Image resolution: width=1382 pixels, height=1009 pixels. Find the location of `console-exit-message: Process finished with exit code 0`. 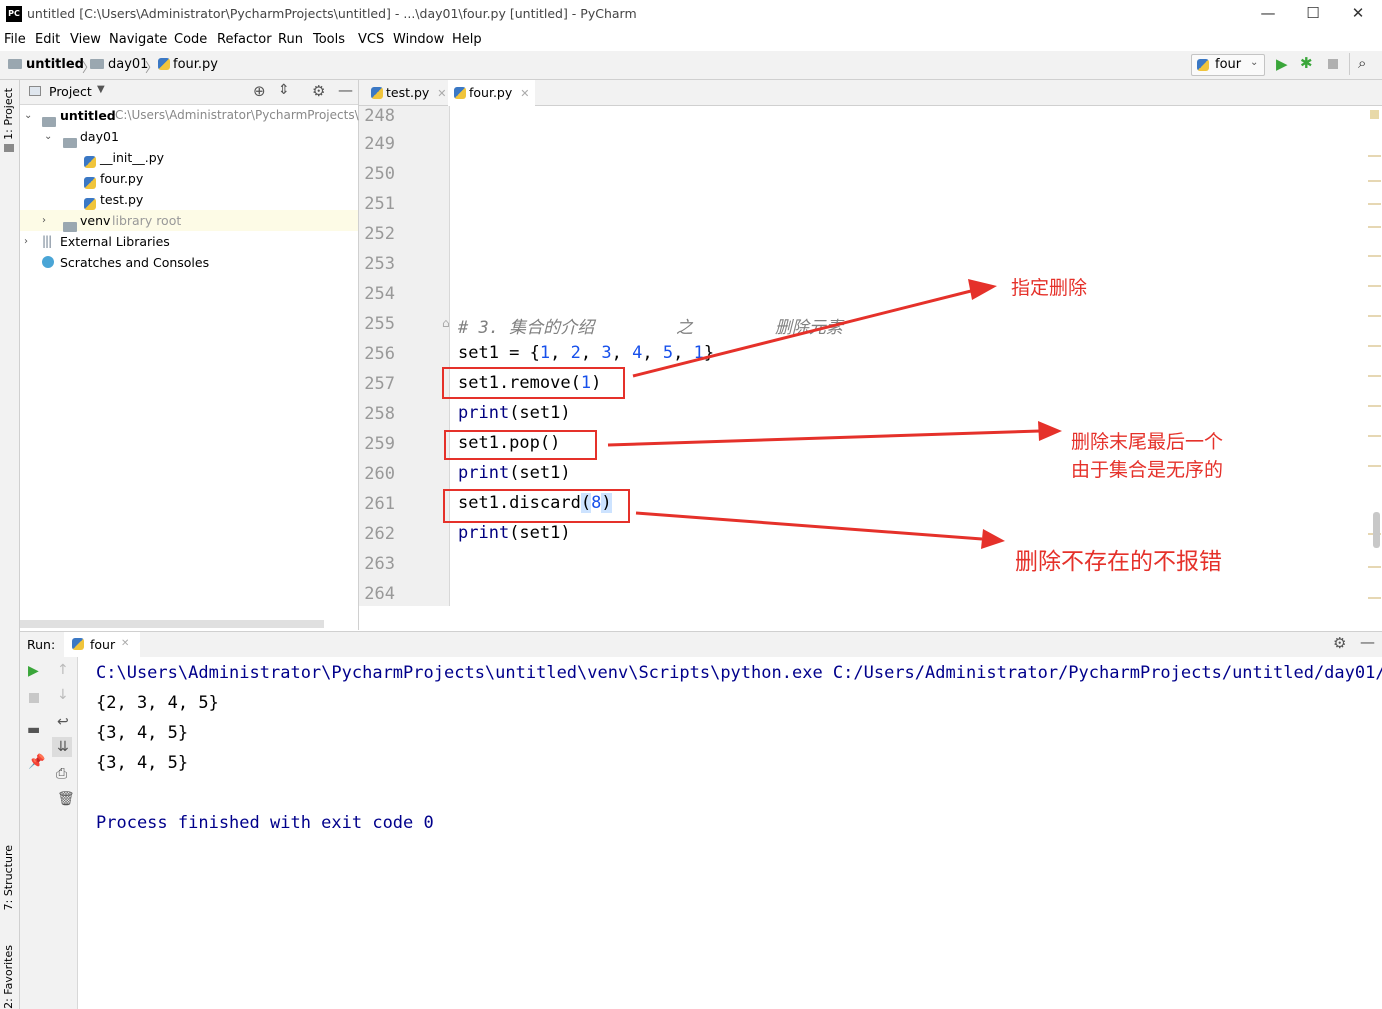

console-exit-message: Process finished with exit code 0 is located at coordinates (265, 823).